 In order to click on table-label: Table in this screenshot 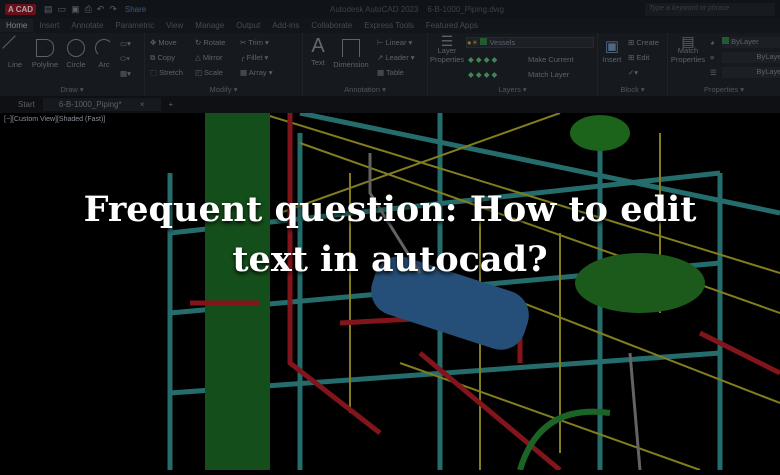, I will do `click(395, 72)`.